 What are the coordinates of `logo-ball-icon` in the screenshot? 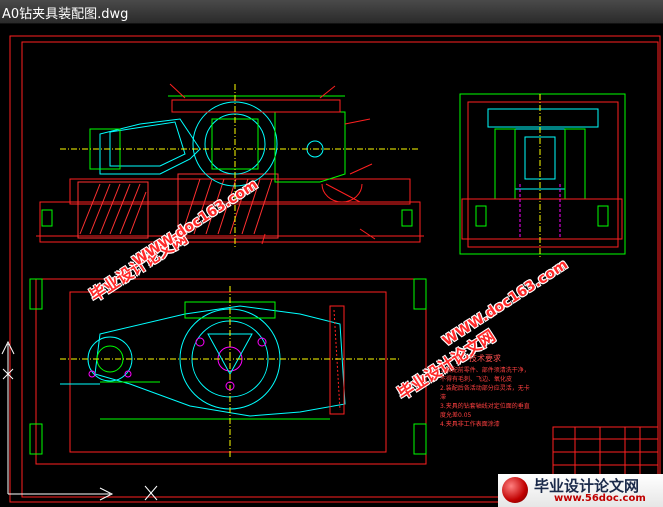 It's located at (515, 490).